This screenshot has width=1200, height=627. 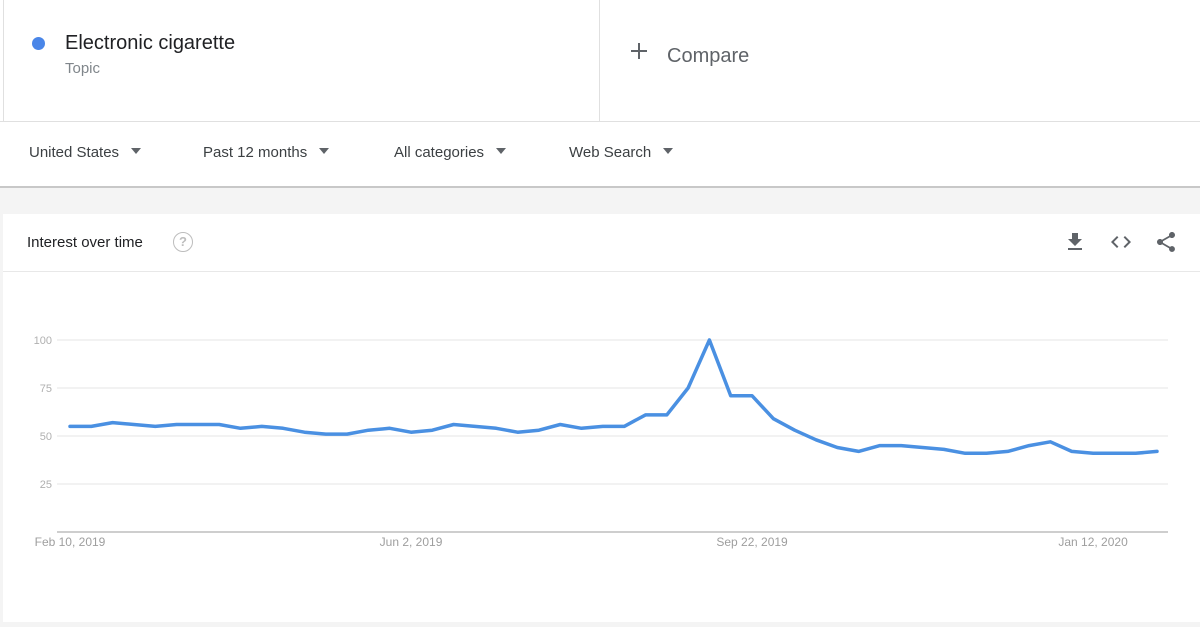 I want to click on compare-label: Compare, so click(x=708, y=56).